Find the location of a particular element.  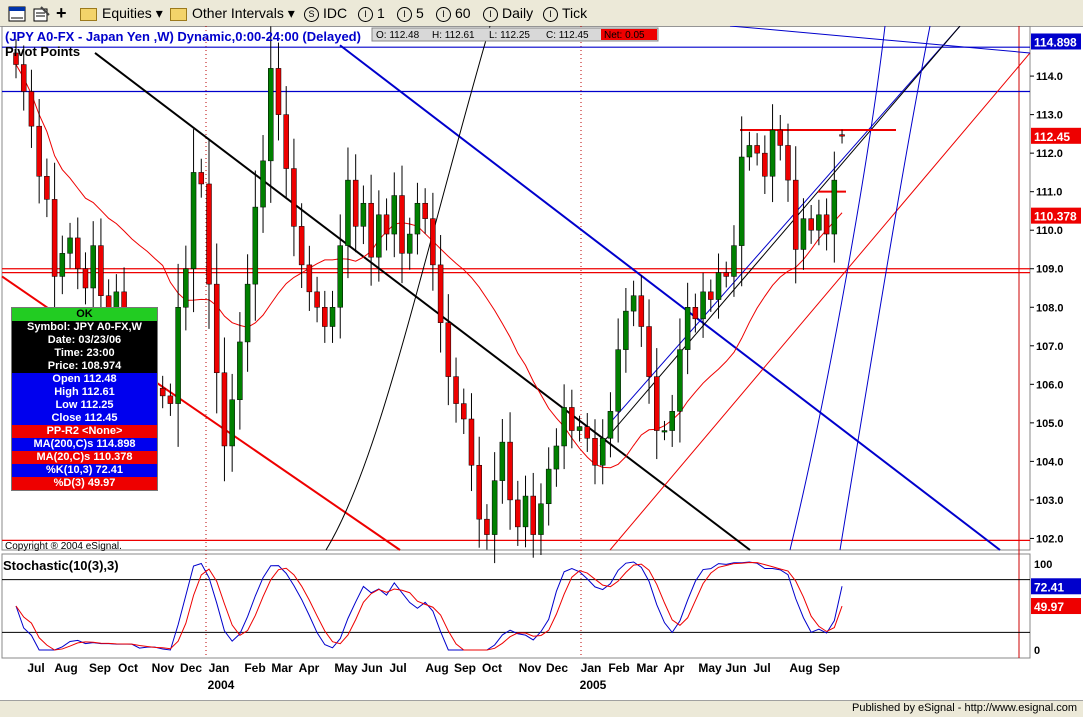

stoch-title: Stochastic(10(3),3) is located at coordinates (61, 565).